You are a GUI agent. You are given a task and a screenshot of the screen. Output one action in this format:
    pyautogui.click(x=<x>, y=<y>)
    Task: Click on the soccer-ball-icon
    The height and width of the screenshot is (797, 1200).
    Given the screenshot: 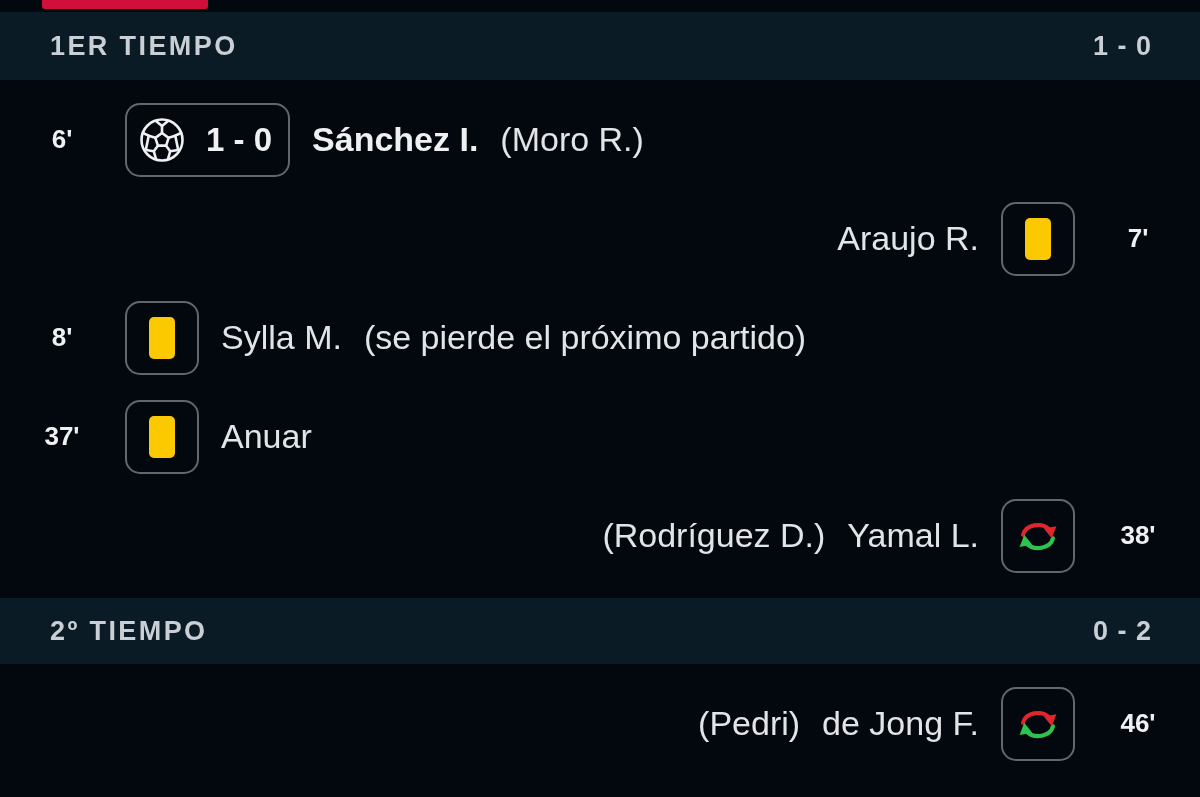 What is the action you would take?
    pyautogui.click(x=162, y=139)
    